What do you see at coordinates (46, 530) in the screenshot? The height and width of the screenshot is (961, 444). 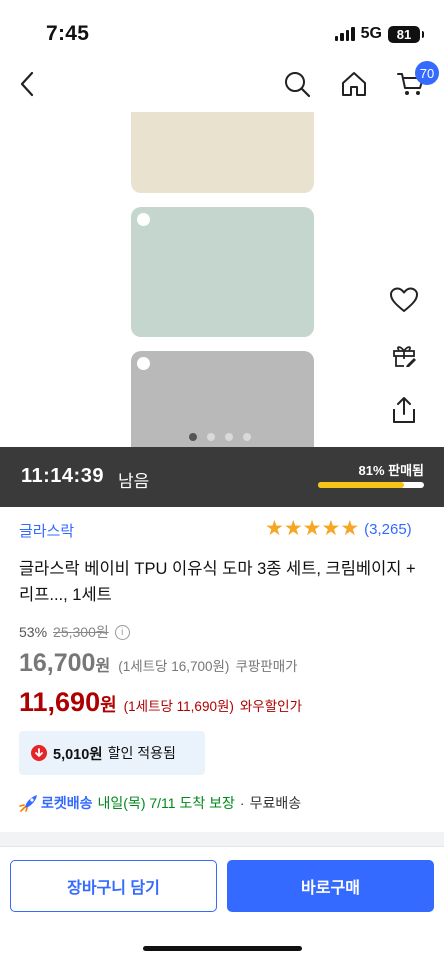 I see `brand-link: 글라스락` at bounding box center [46, 530].